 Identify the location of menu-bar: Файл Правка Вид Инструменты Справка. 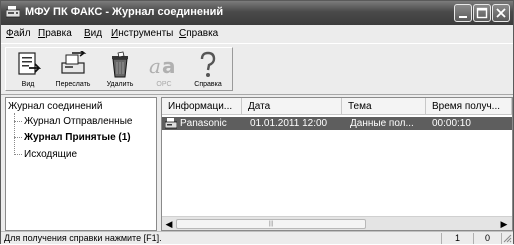
(257, 34).